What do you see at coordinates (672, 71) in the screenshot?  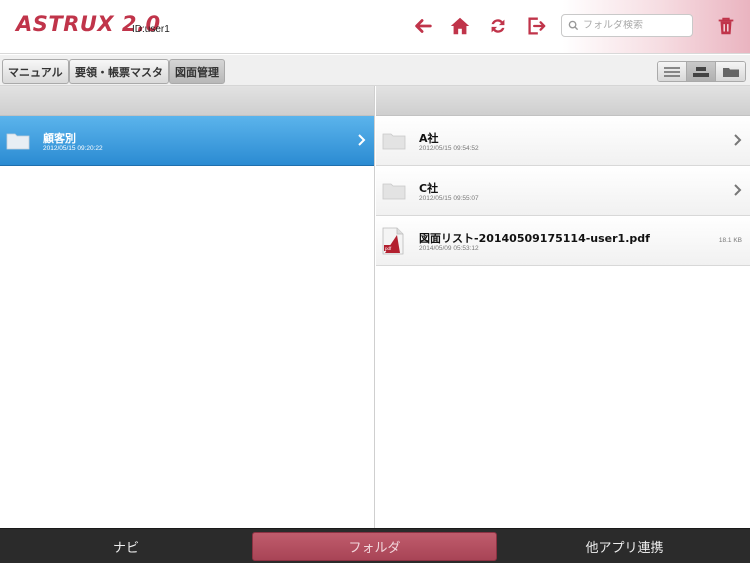 I see `list-view-icon` at bounding box center [672, 71].